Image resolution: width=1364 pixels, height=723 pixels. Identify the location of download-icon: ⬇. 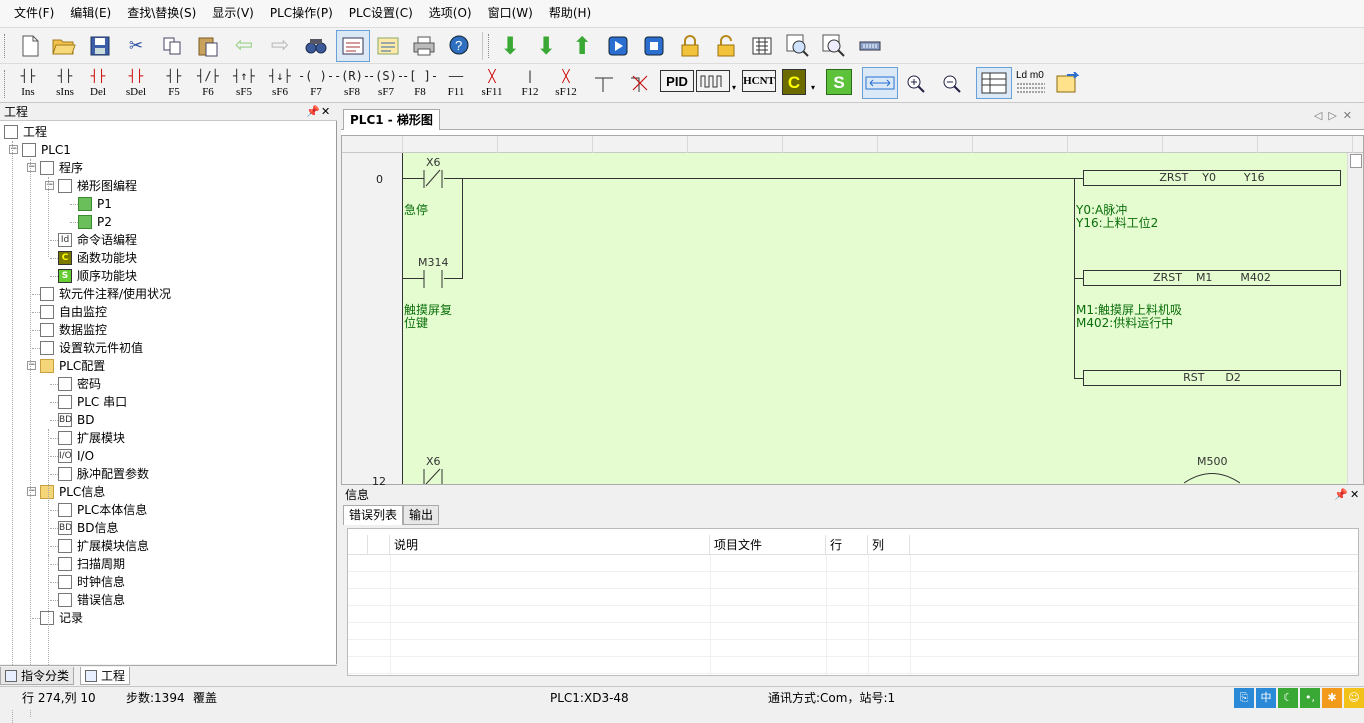
(510, 46).